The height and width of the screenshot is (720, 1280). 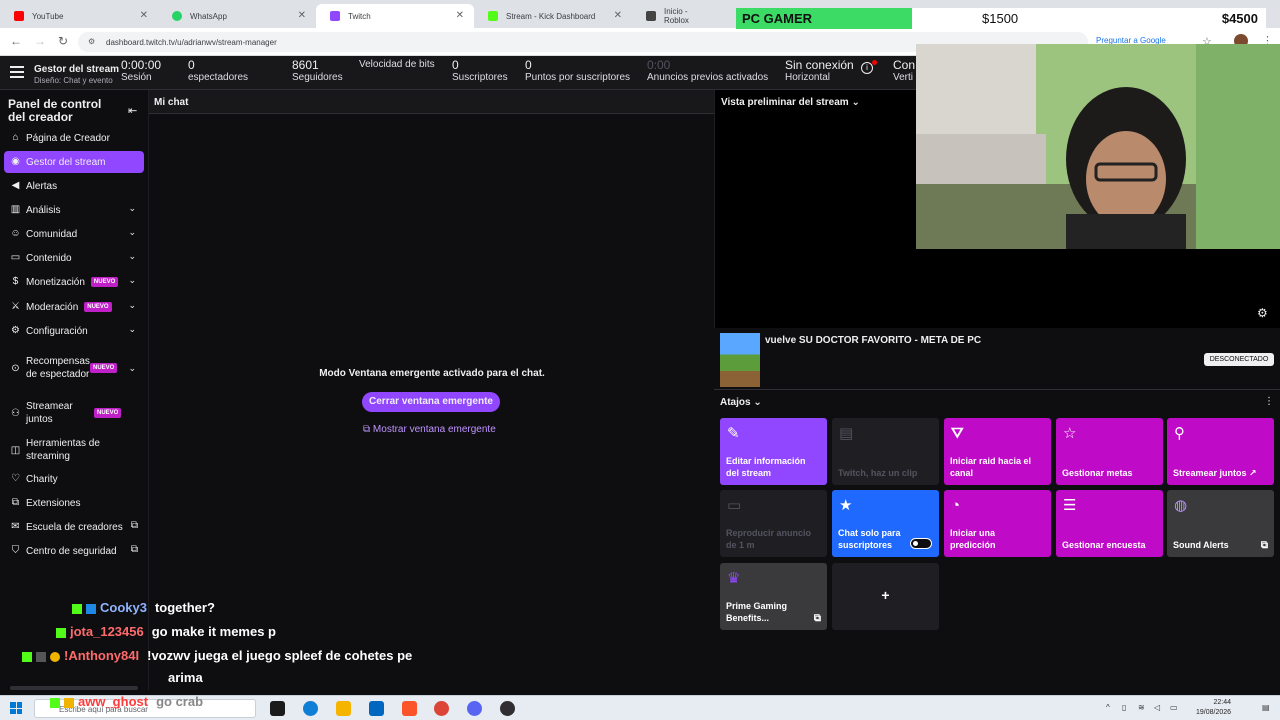 I want to click on shortcut-sound-alerts: ◍ Sound Alerts ⧉, so click(x=1220, y=523).